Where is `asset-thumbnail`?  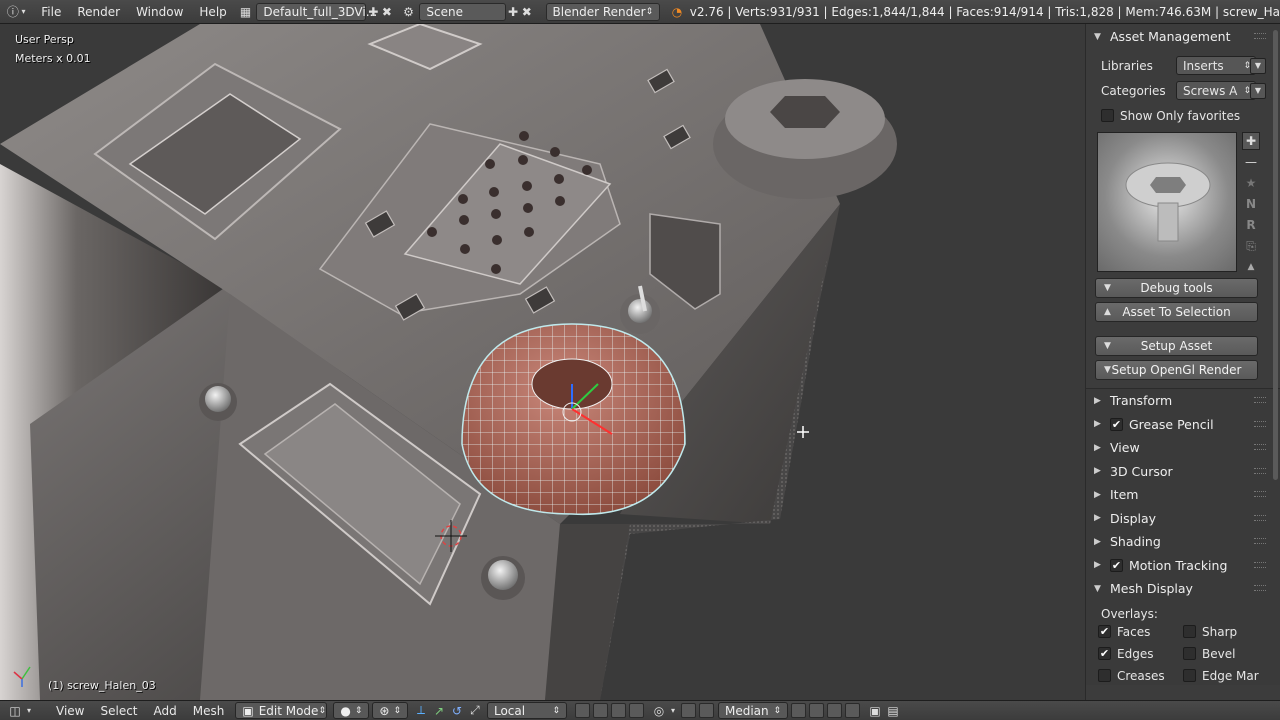
asset-thumbnail is located at coordinates (1167, 202).